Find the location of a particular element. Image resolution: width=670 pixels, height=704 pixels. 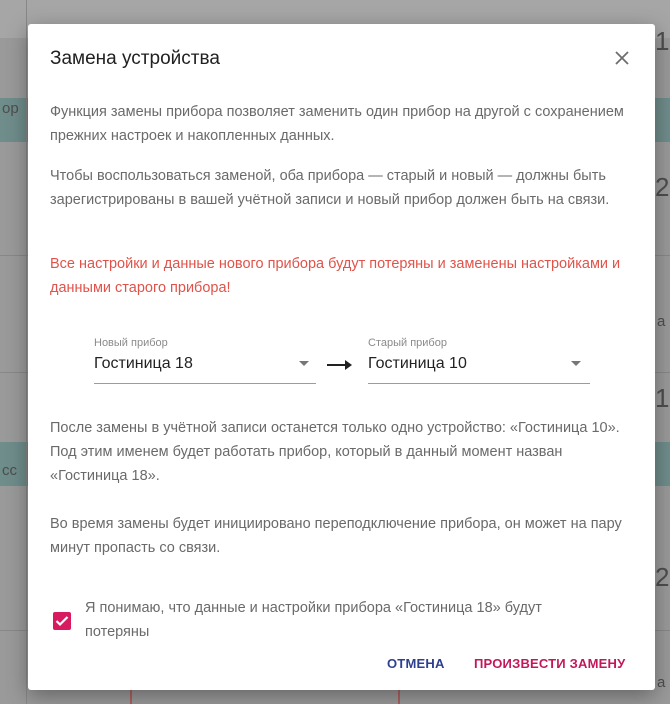

acknowledge-checkbox is located at coordinates (62, 621).